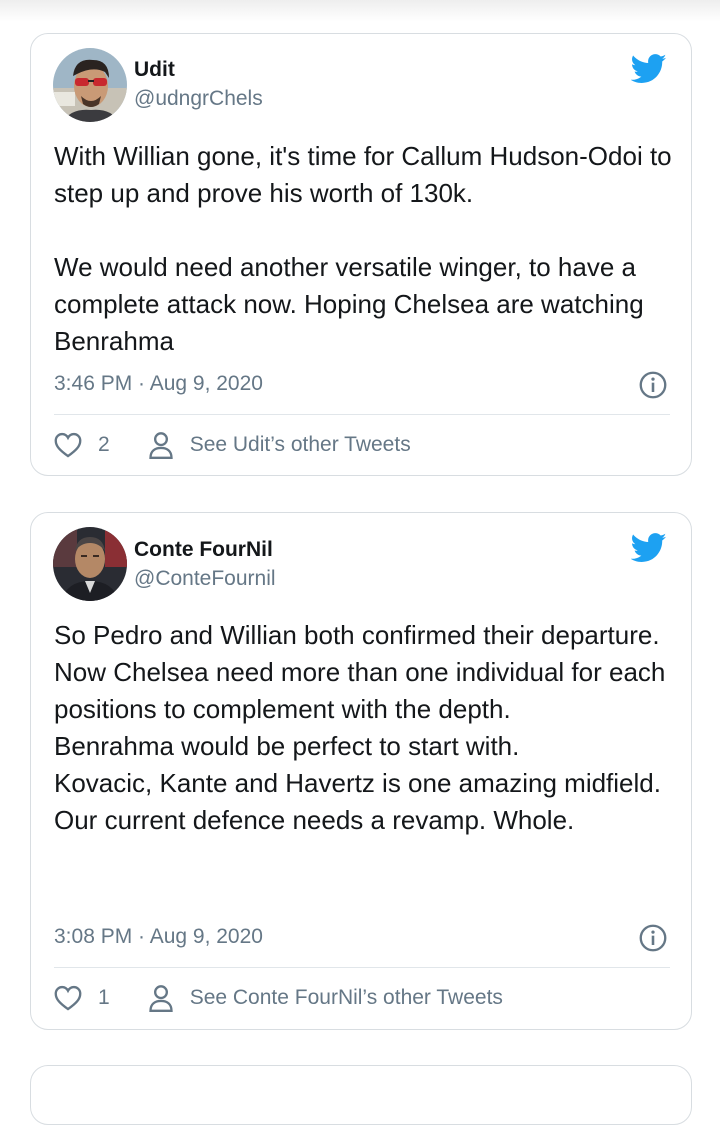  I want to click on user-handle: @ConteFournil, so click(205, 579).